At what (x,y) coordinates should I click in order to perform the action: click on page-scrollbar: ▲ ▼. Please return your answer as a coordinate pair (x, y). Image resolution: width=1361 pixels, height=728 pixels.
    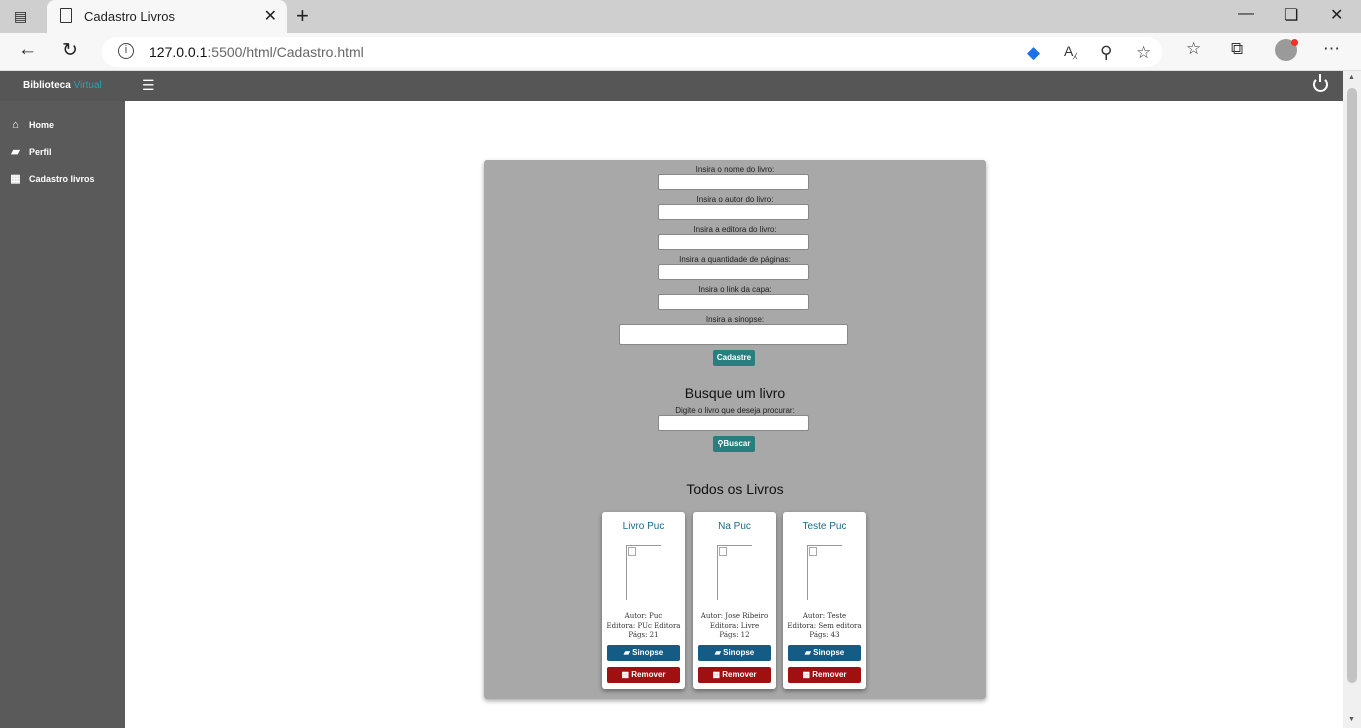
    Looking at the image, I should click on (1352, 399).